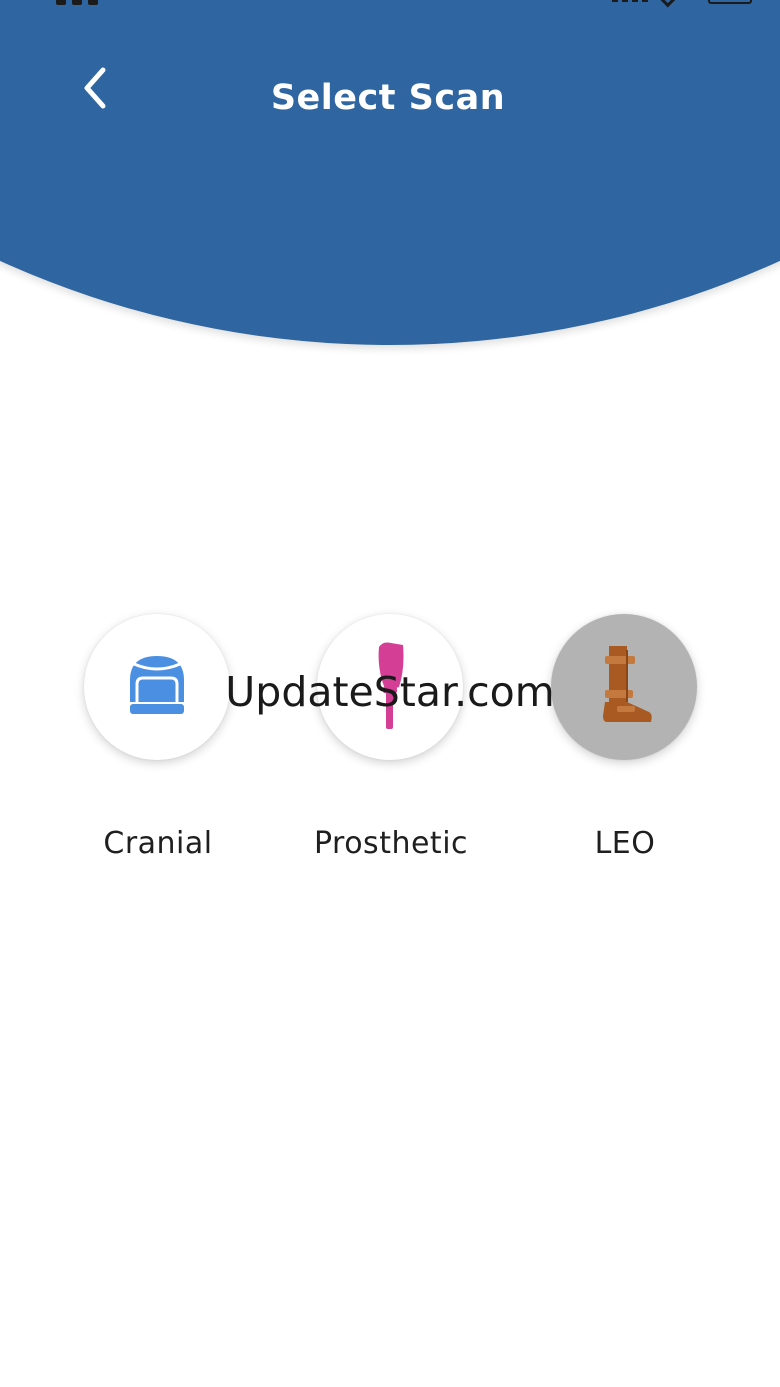 The image size is (780, 1387). I want to click on scan-option-label: Prosthetic, so click(391, 843).